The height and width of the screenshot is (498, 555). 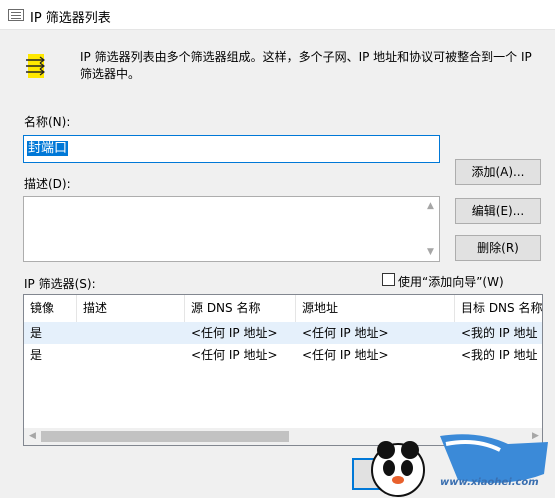 What do you see at coordinates (35, 66) in the screenshot?
I see `filter-list-icon` at bounding box center [35, 66].